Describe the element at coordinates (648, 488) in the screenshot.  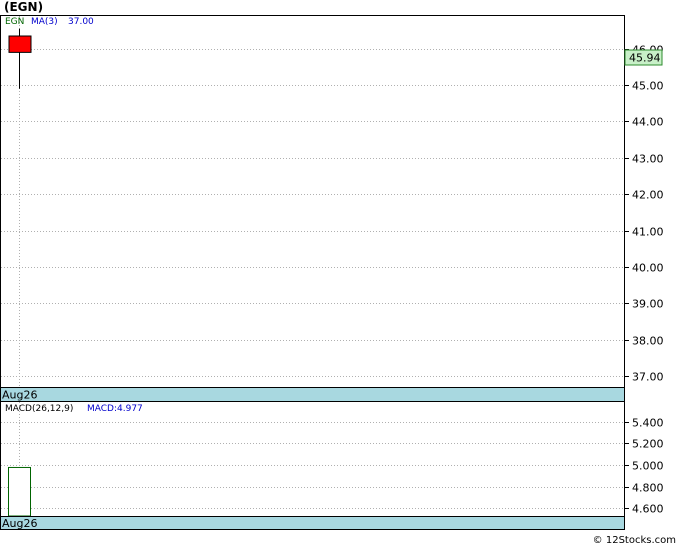
I see `macd-y-tick-label: 4.800` at that location.